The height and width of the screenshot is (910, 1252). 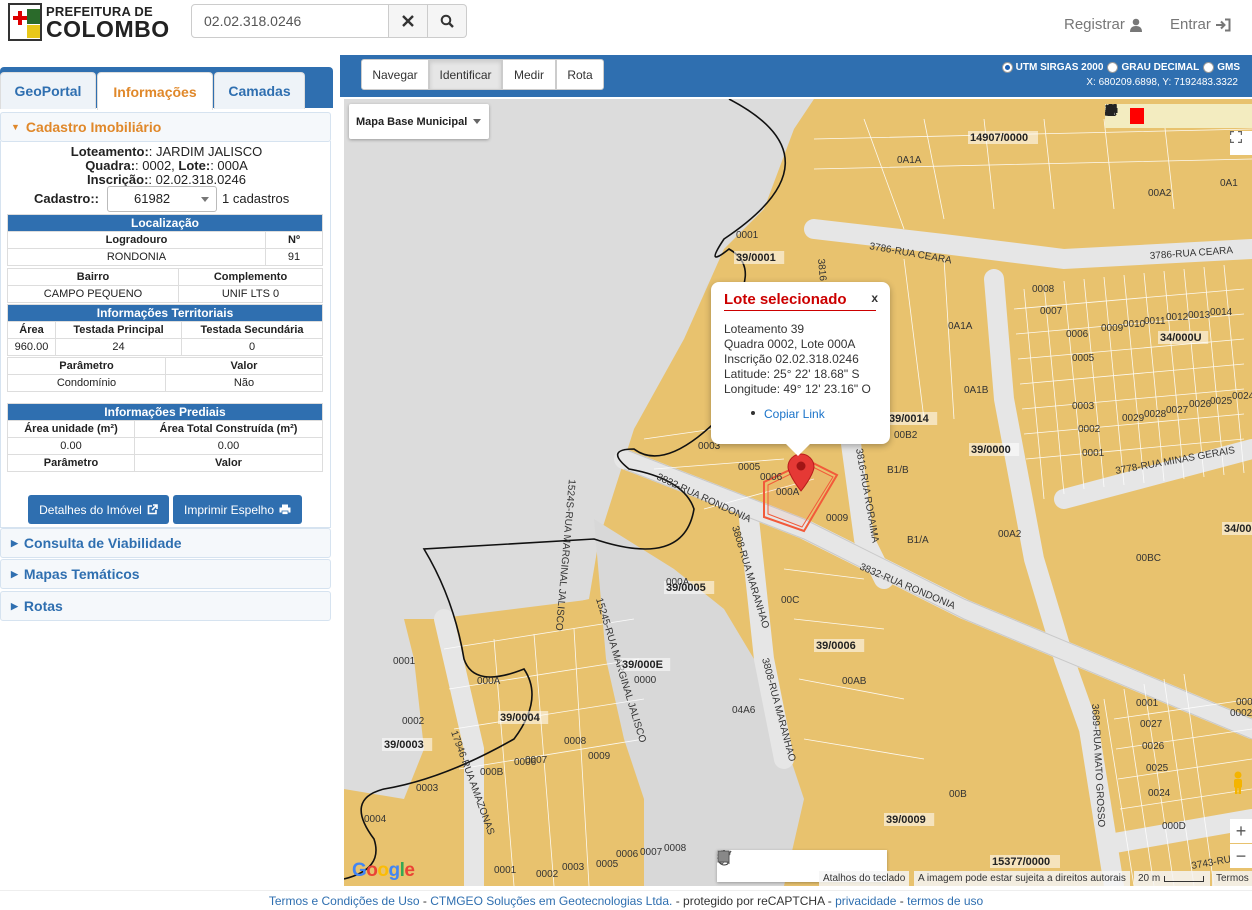 What do you see at coordinates (250, 277) in the screenshot?
I see `column-header: Complemento` at bounding box center [250, 277].